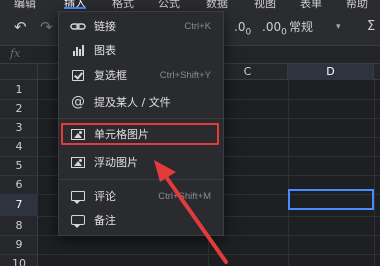 The image size is (380, 266). Describe the element at coordinates (217, 4) in the screenshot. I see `menu-data: 数据` at that location.